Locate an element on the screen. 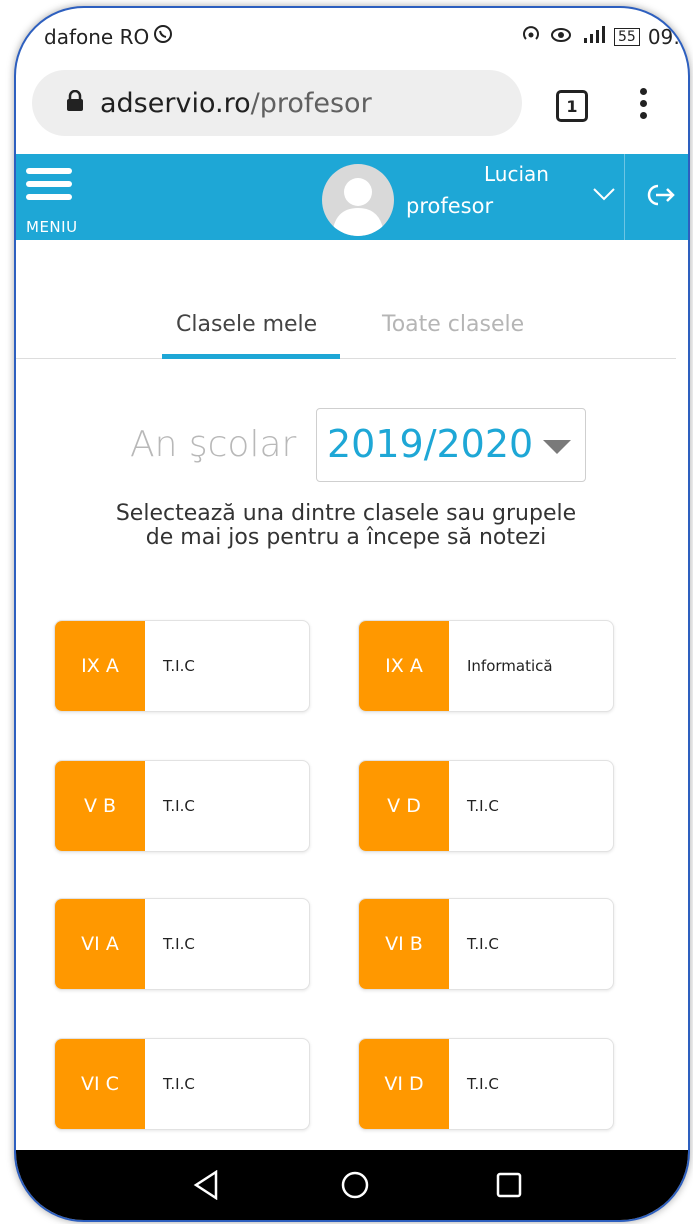  app-header: MENIU Lucian profesor is located at coordinates (352, 197).